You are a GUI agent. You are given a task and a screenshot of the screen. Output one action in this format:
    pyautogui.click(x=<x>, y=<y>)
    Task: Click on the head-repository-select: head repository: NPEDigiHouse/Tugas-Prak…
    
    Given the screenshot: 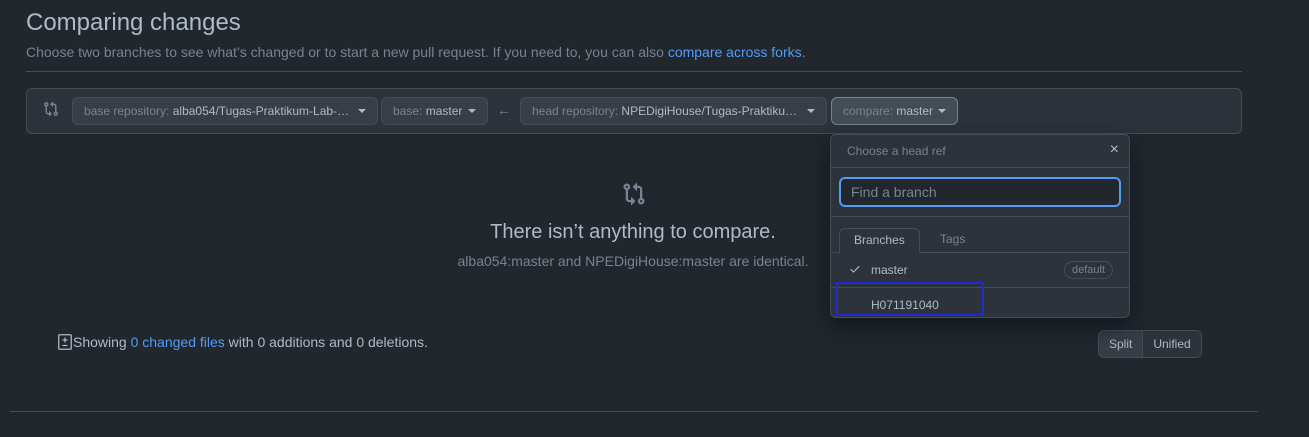 What is the action you would take?
    pyautogui.click(x=673, y=111)
    